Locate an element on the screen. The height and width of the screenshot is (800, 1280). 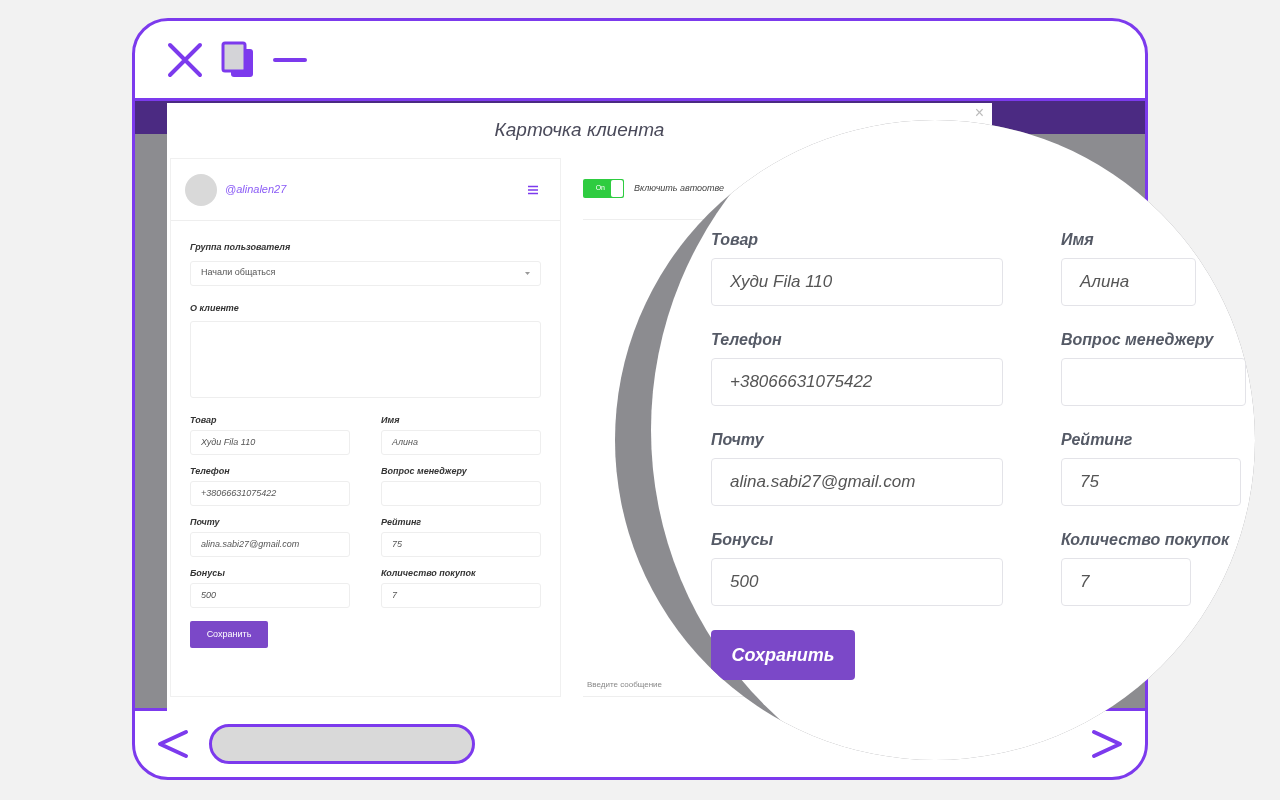
menu-icon is located at coordinates (533, 189).